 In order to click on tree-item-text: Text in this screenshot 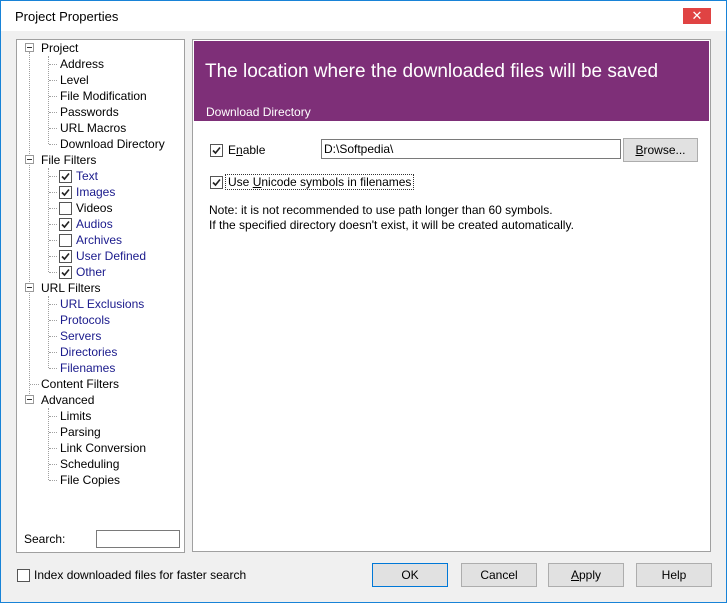, I will do `click(99, 176)`.